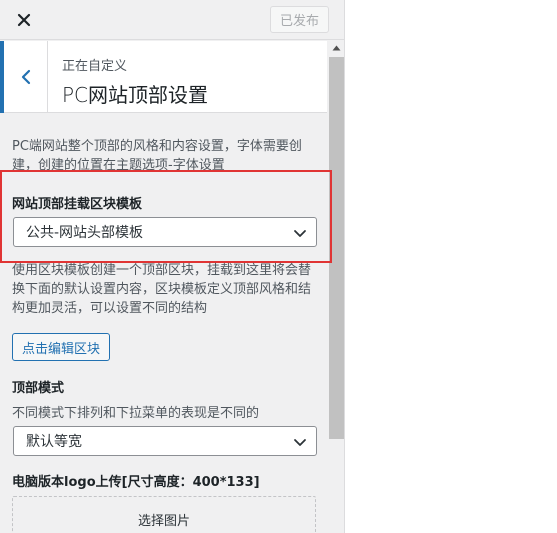 The width and height of the screenshot is (557, 533). What do you see at coordinates (85, 233) in the screenshot?
I see `header-template-selected: 公共-网站头部模板` at bounding box center [85, 233].